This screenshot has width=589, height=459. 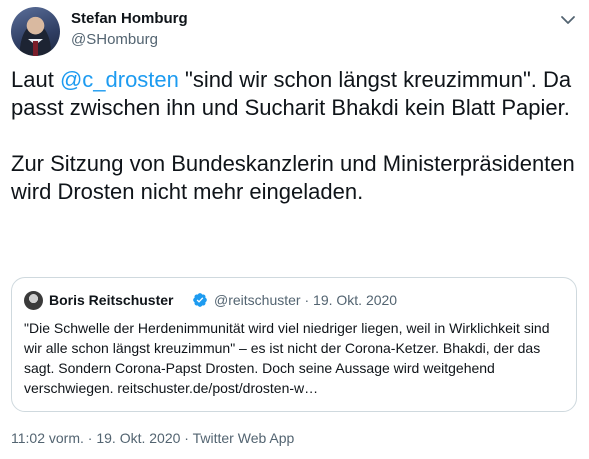 What do you see at coordinates (119, 79) in the screenshot?
I see `mention-link: @c_drosten` at bounding box center [119, 79].